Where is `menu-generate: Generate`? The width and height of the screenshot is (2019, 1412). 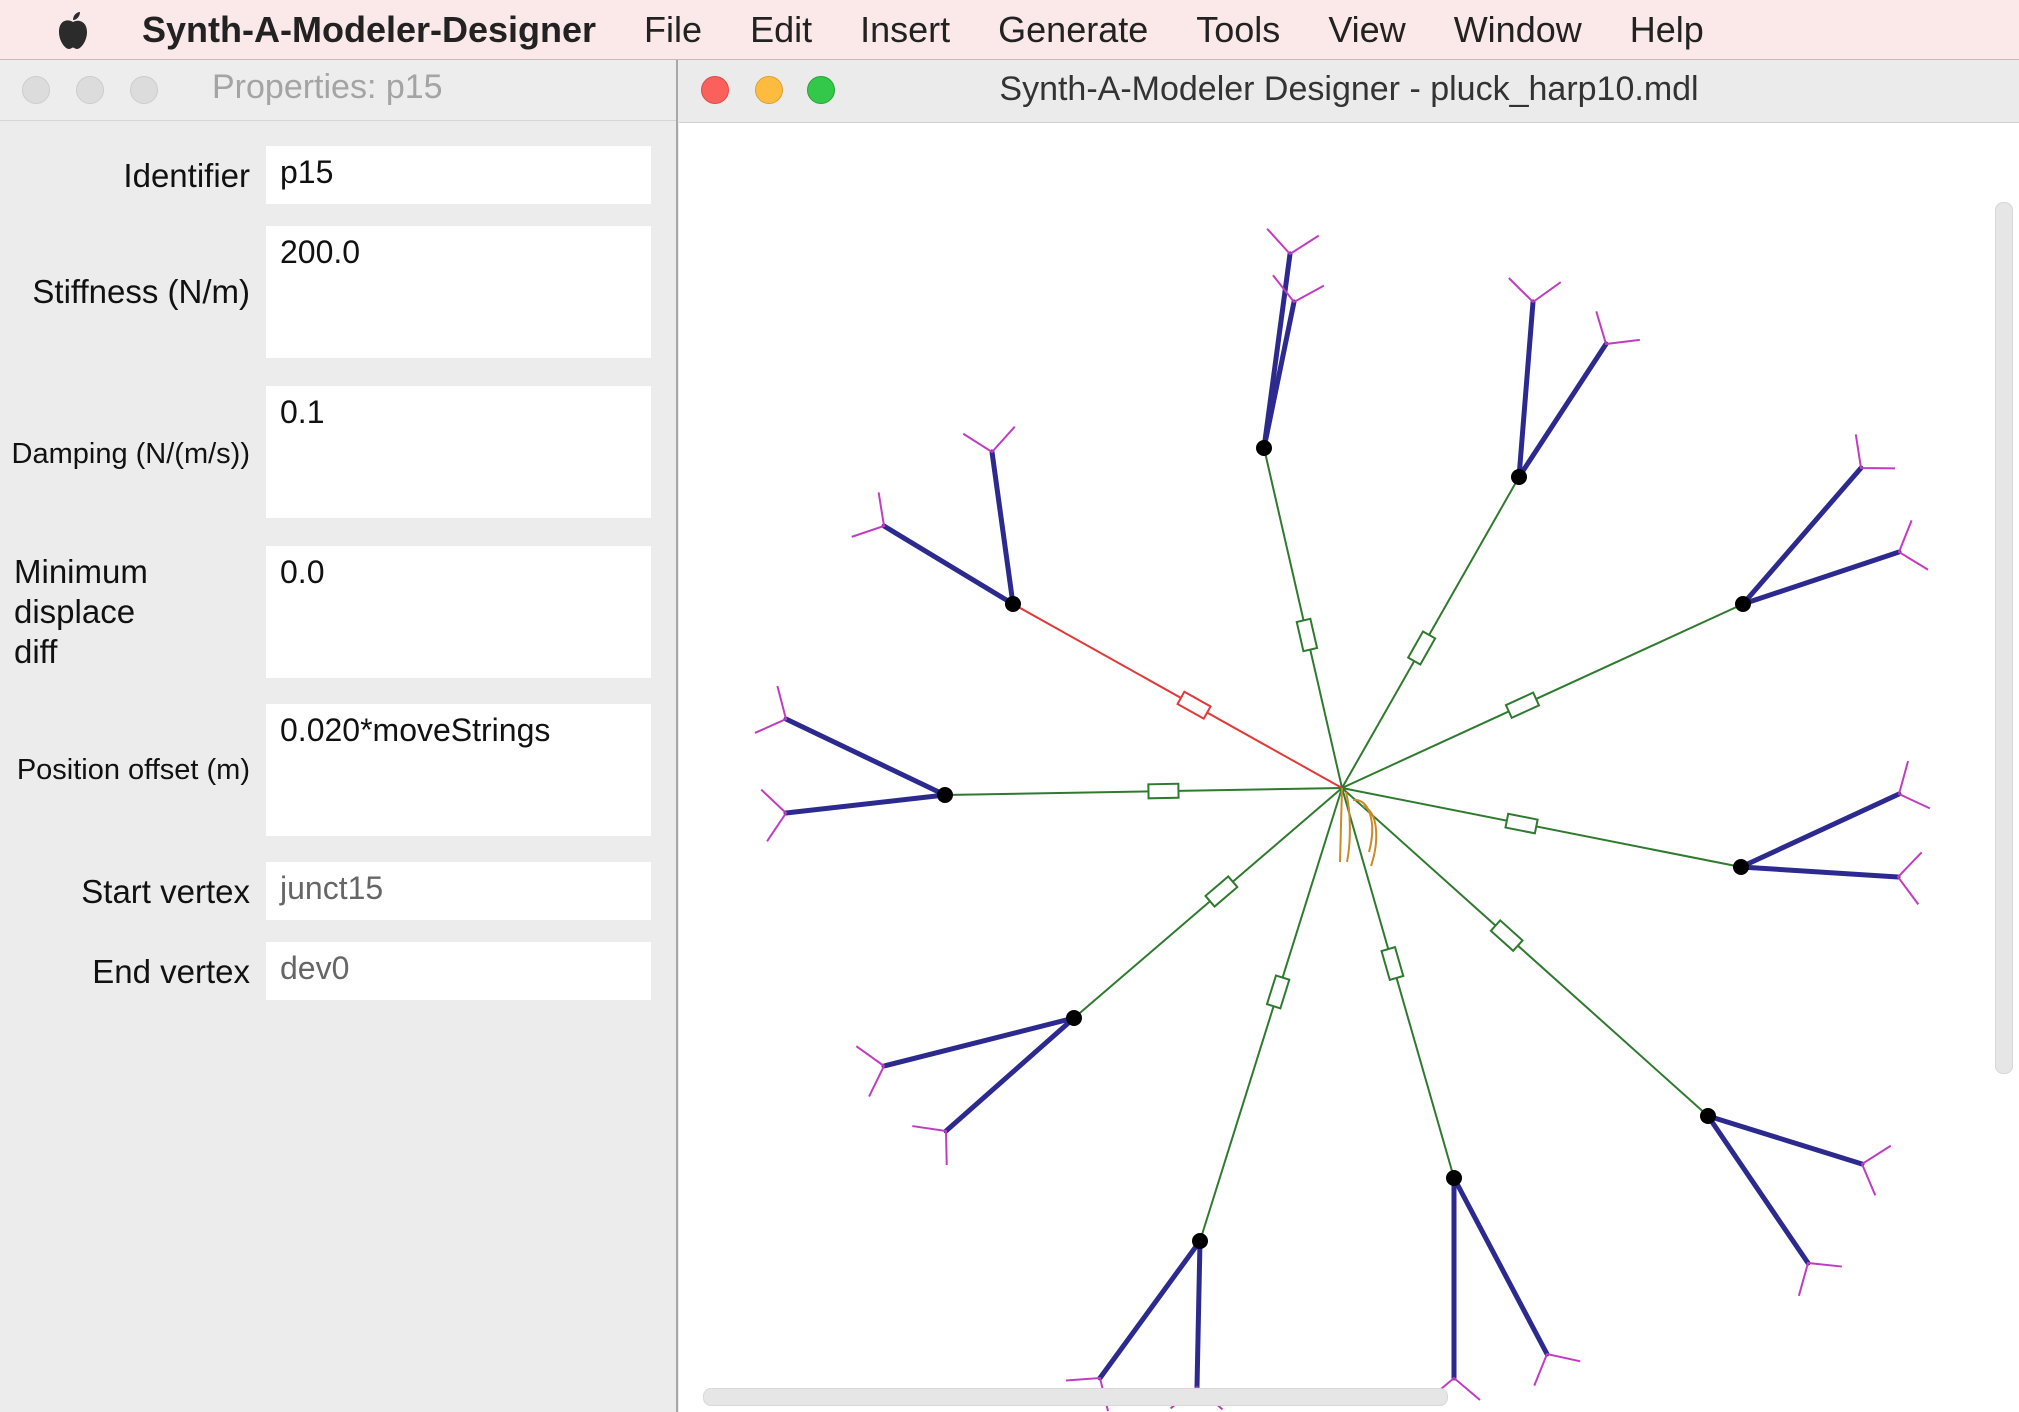 menu-generate: Generate is located at coordinates (1073, 30).